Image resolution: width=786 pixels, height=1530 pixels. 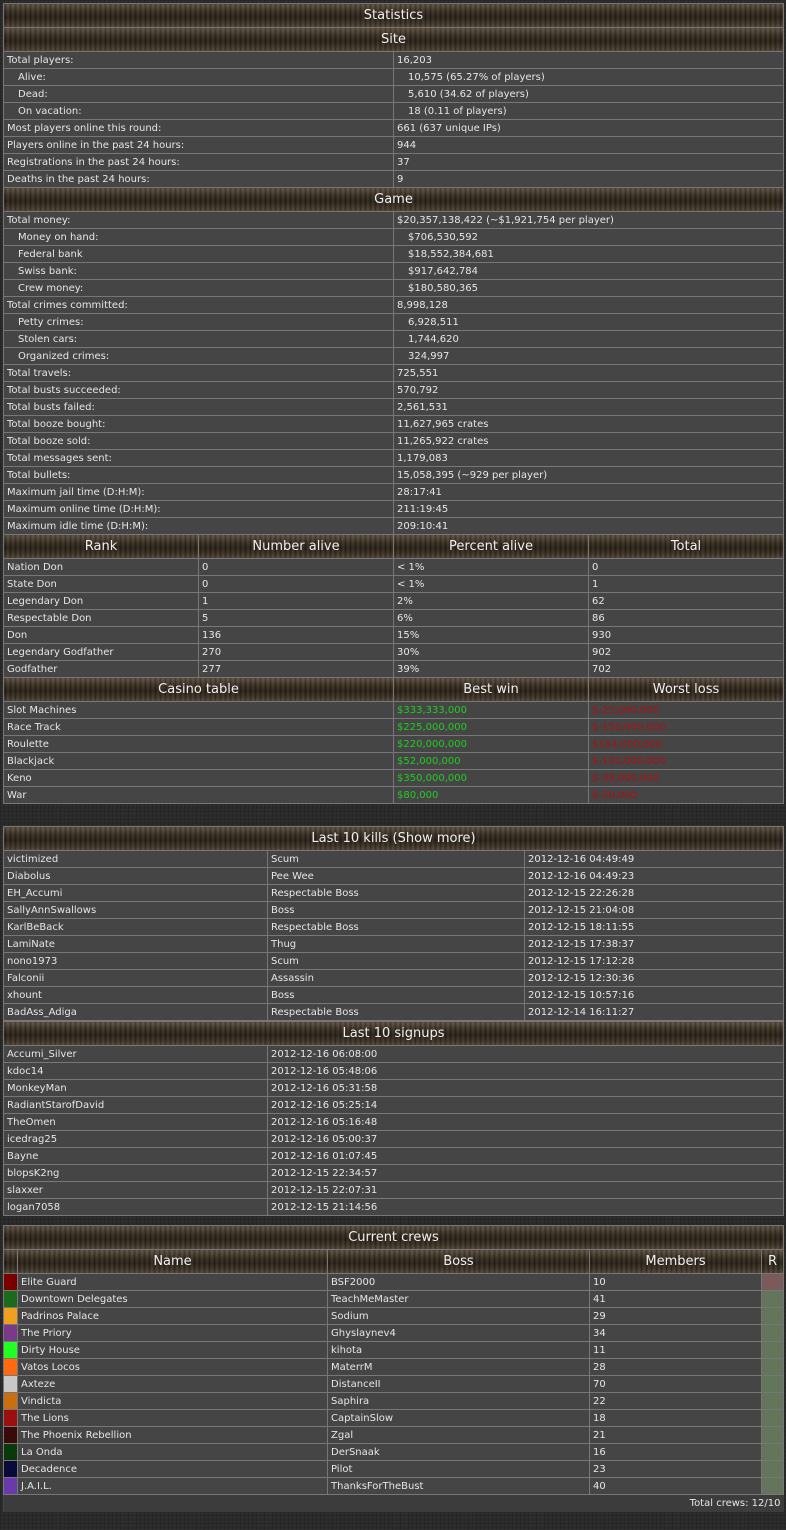 I want to click on stat-label: Maximum jail time (D:H:M):, so click(x=198, y=492).